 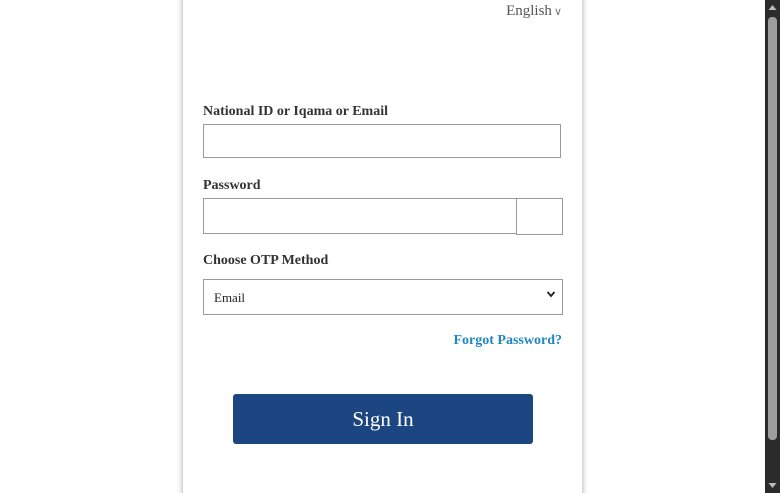 I want to click on id-input, so click(x=382, y=141).